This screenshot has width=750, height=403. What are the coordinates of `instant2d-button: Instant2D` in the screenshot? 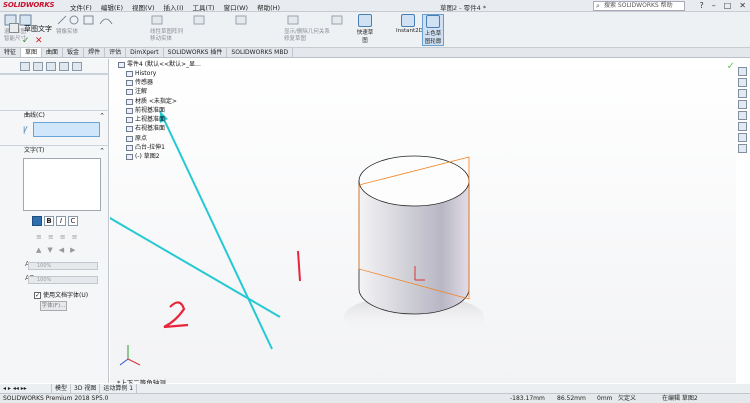 It's located at (409, 24).